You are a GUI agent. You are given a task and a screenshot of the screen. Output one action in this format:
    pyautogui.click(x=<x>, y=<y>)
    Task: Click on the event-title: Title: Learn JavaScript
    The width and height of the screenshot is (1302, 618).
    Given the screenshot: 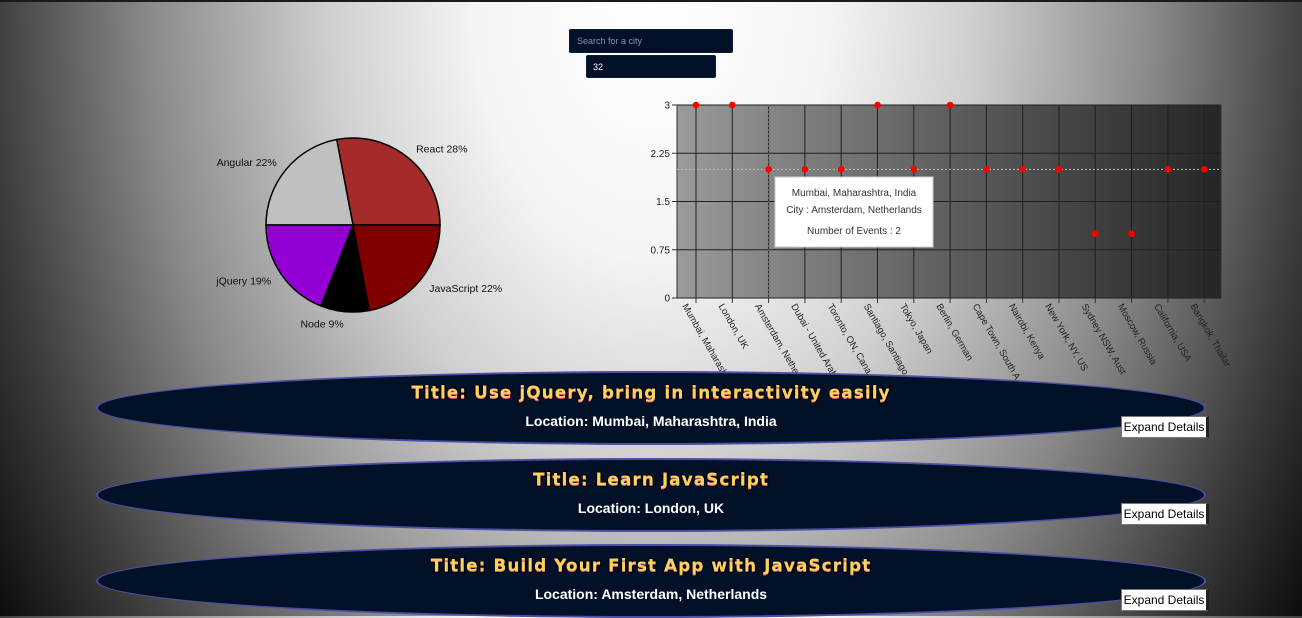 What is the action you would take?
    pyautogui.click(x=651, y=480)
    